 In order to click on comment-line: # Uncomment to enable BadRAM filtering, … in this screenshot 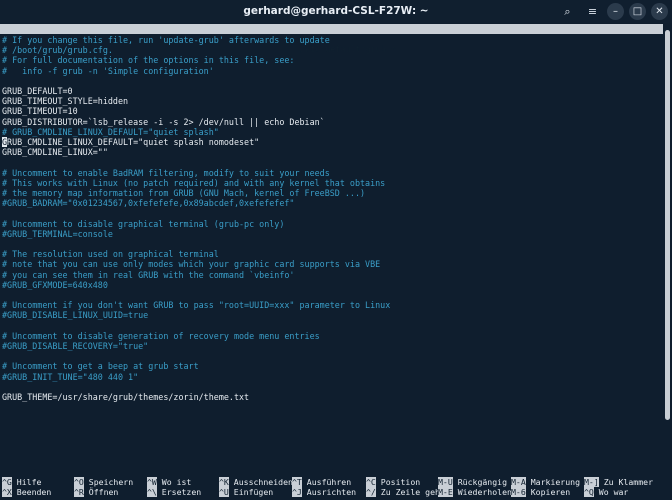, I will do `click(166, 172)`.